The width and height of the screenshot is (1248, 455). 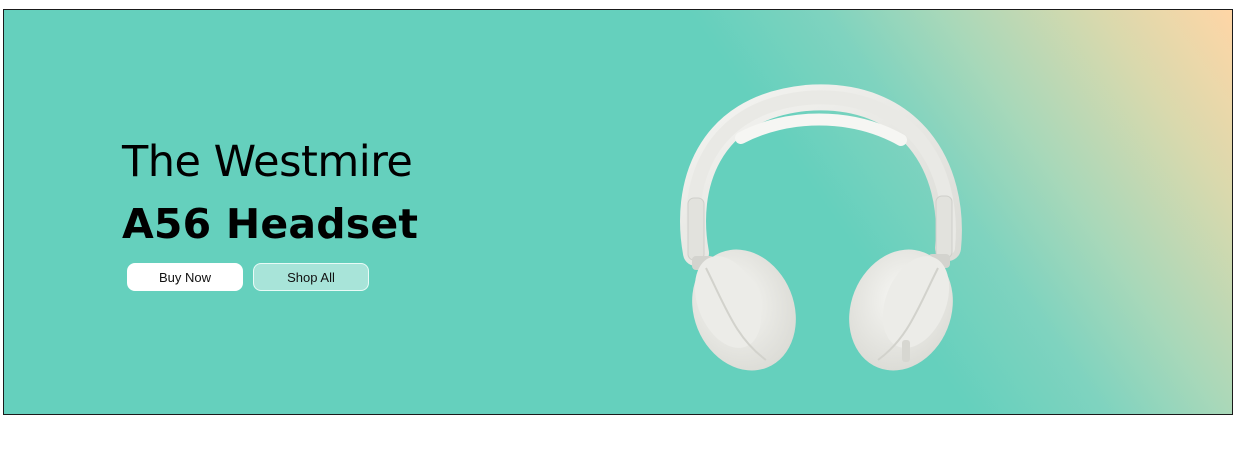 I want to click on headline-brand: The Westmire, so click(x=267, y=162).